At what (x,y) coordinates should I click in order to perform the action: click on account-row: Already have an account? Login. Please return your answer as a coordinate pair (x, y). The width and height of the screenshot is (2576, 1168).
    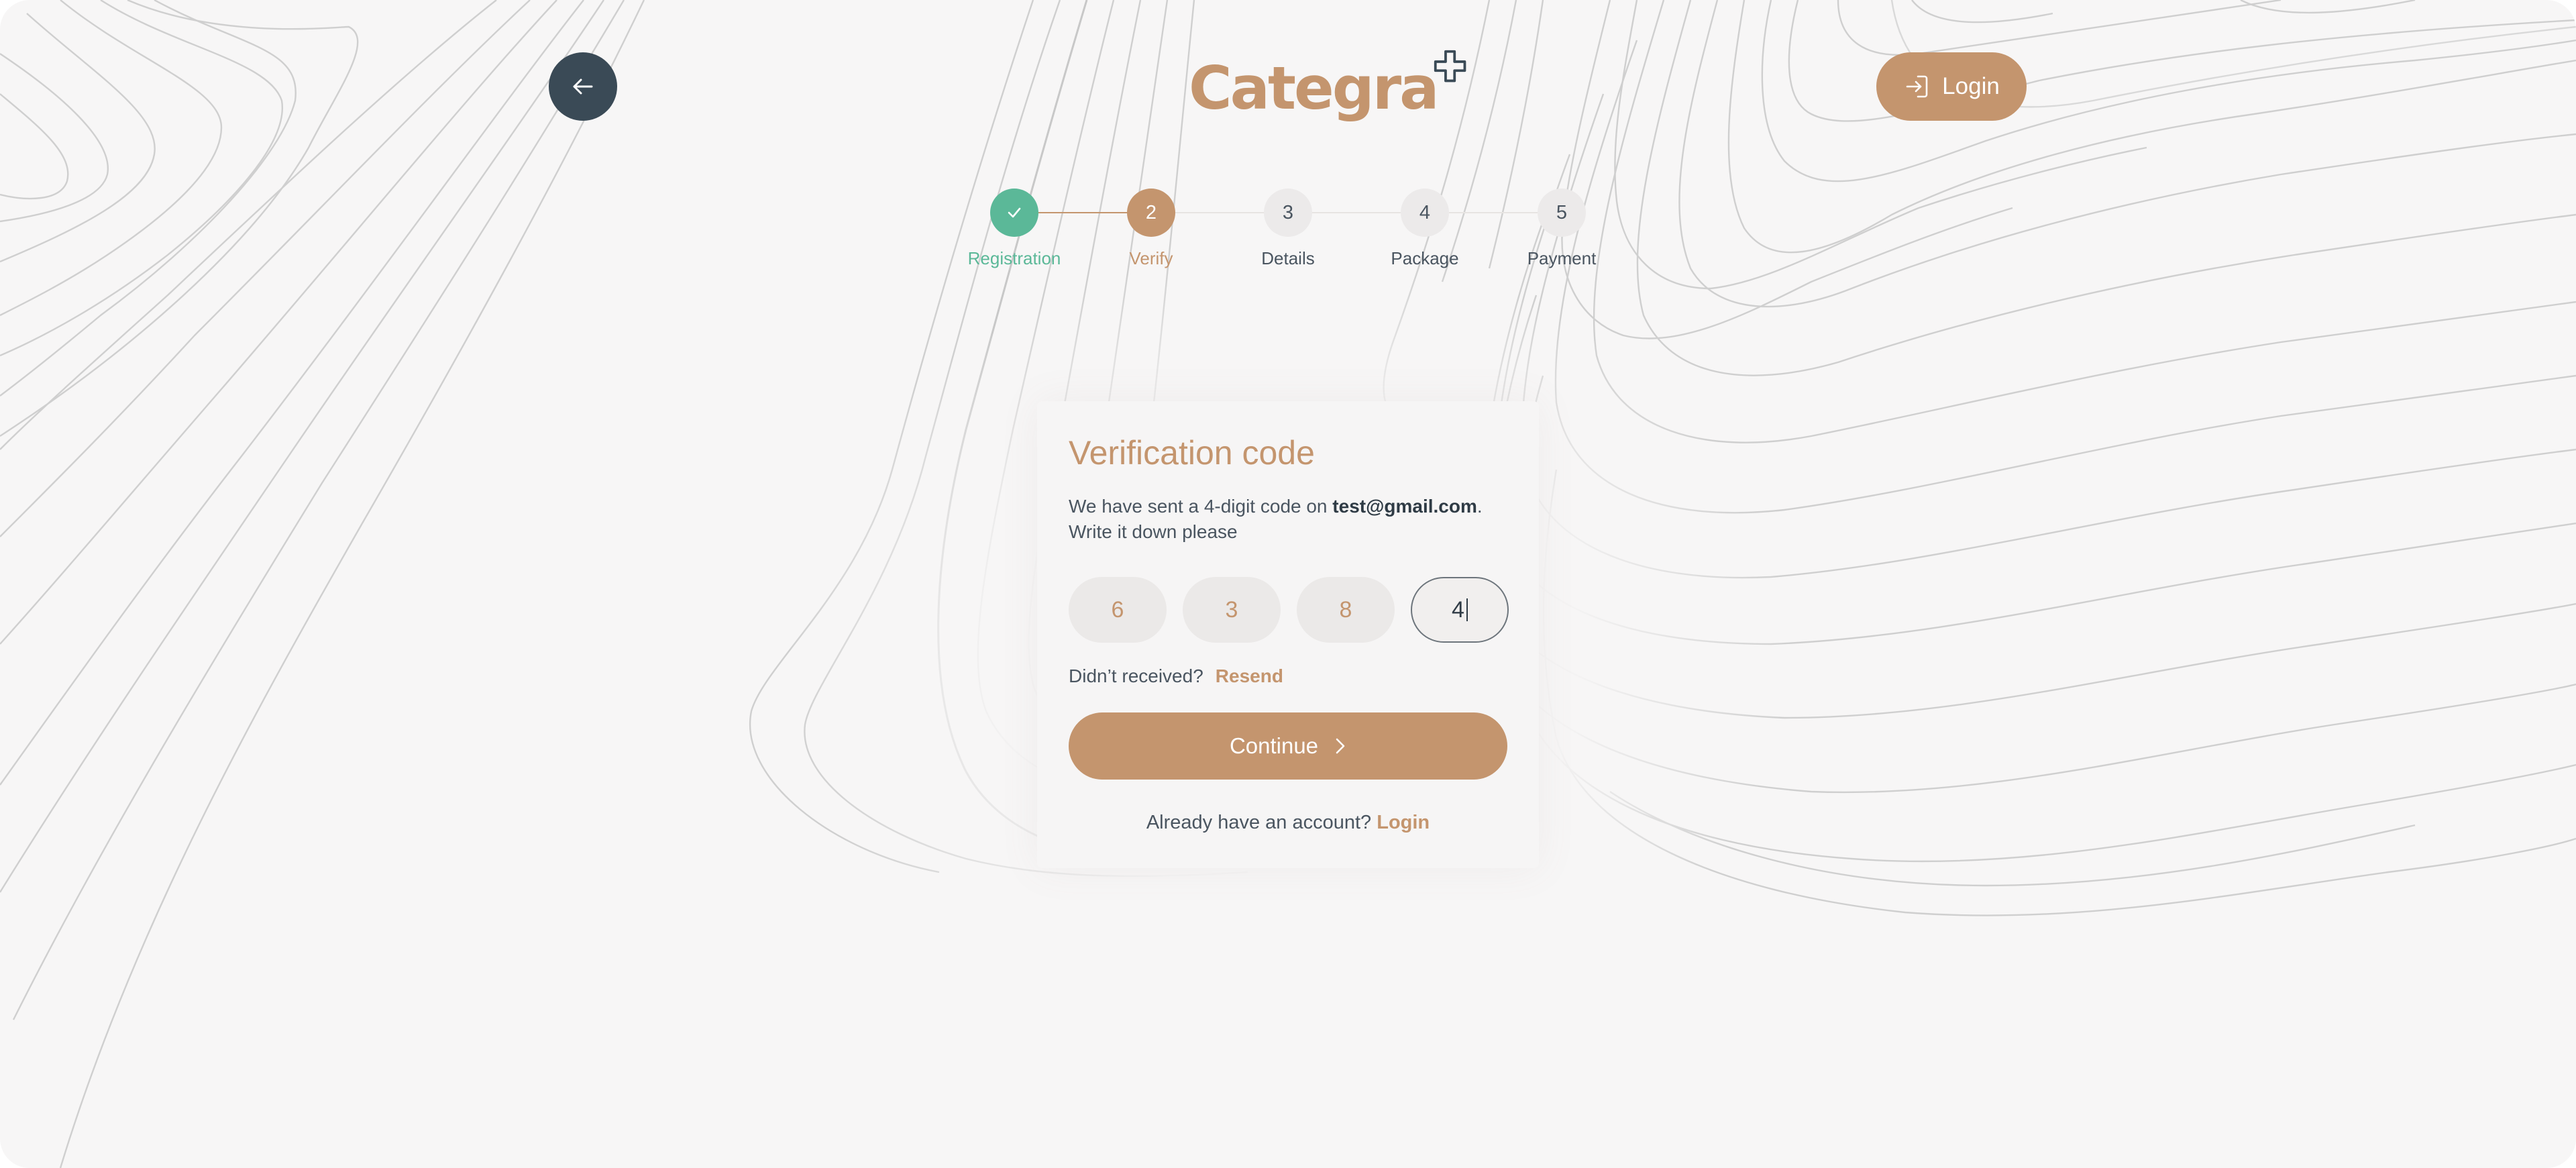
    Looking at the image, I should click on (1288, 823).